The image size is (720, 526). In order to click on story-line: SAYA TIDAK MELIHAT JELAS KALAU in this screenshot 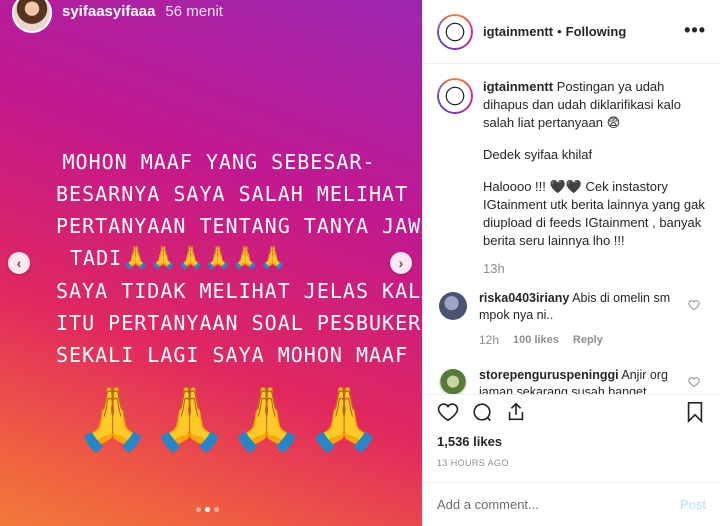, I will do `click(239, 291)`.